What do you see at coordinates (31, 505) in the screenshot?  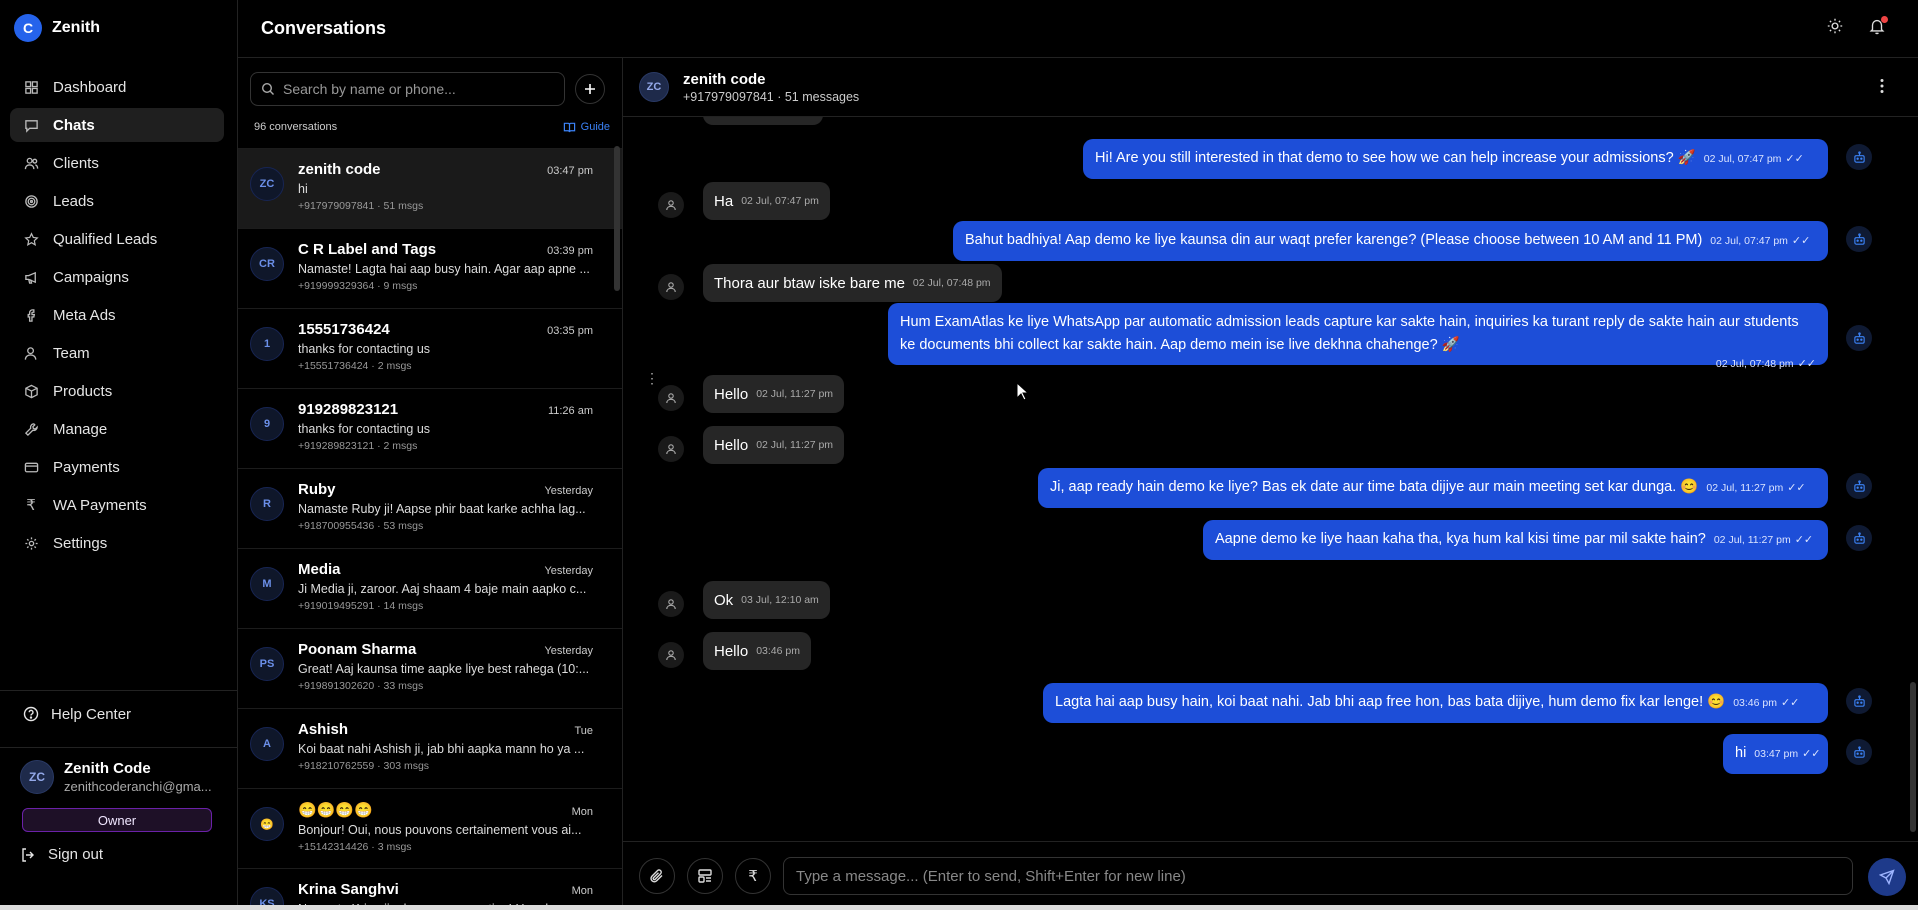 I see `rupee-icon: ₹` at bounding box center [31, 505].